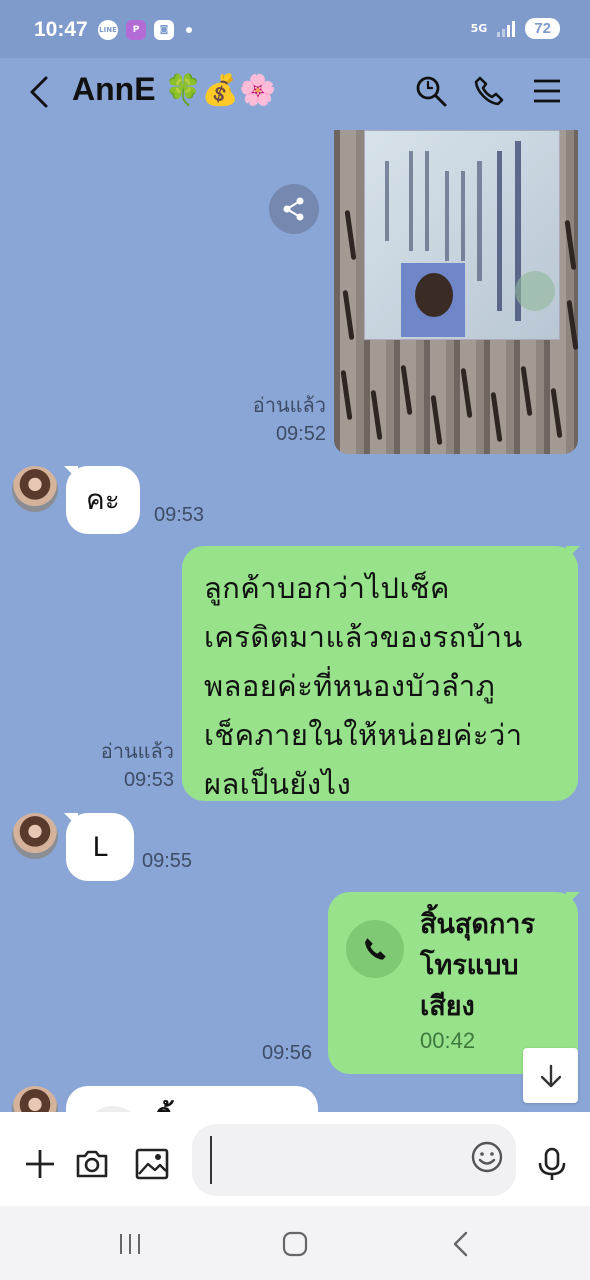  I want to click on image-msg-meta: อ่านแล้ว 09:52, so click(281, 420).